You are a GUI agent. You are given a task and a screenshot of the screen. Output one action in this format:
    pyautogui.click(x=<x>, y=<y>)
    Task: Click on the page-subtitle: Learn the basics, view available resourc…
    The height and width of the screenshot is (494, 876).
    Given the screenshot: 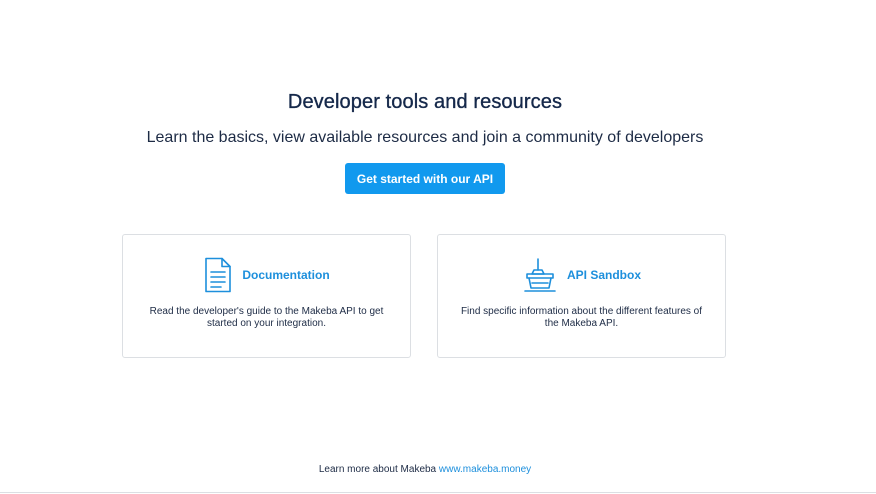 What is the action you would take?
    pyautogui.click(x=425, y=137)
    